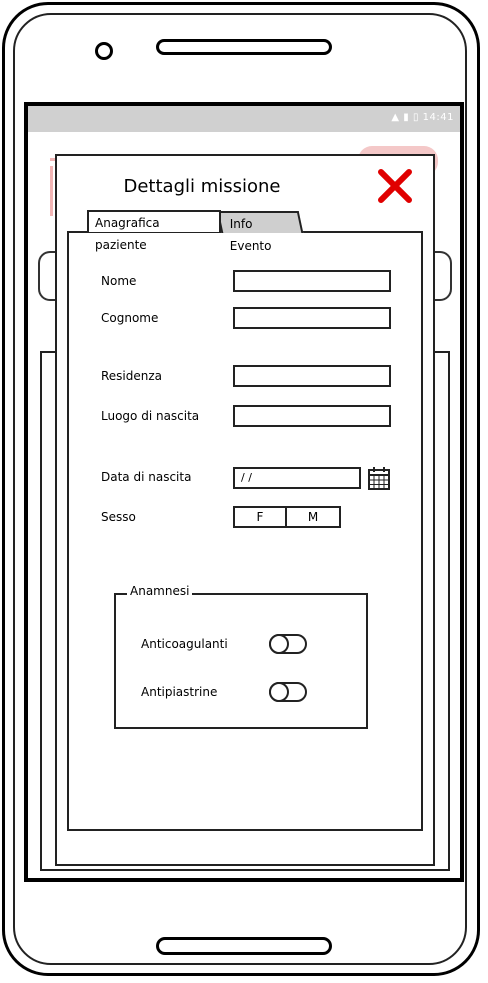 This screenshot has width=488, height=983. What do you see at coordinates (395, 117) in the screenshot?
I see `wifi-icon: ▲` at bounding box center [395, 117].